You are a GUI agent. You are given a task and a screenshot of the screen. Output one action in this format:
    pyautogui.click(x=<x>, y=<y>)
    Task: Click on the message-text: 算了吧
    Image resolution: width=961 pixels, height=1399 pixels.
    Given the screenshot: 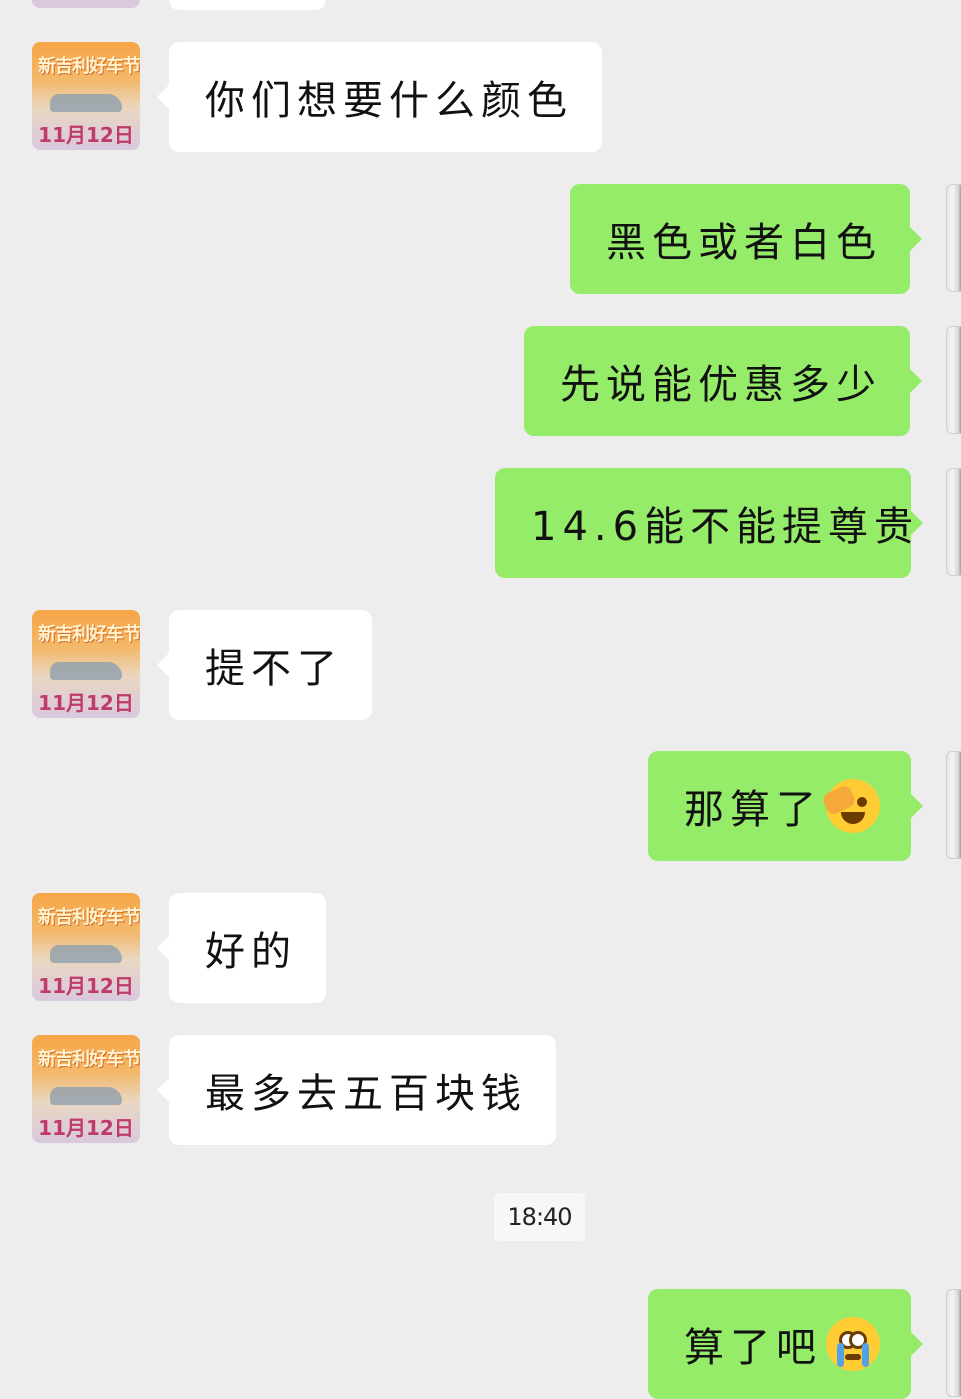 What is the action you would take?
    pyautogui.click(x=753, y=1348)
    